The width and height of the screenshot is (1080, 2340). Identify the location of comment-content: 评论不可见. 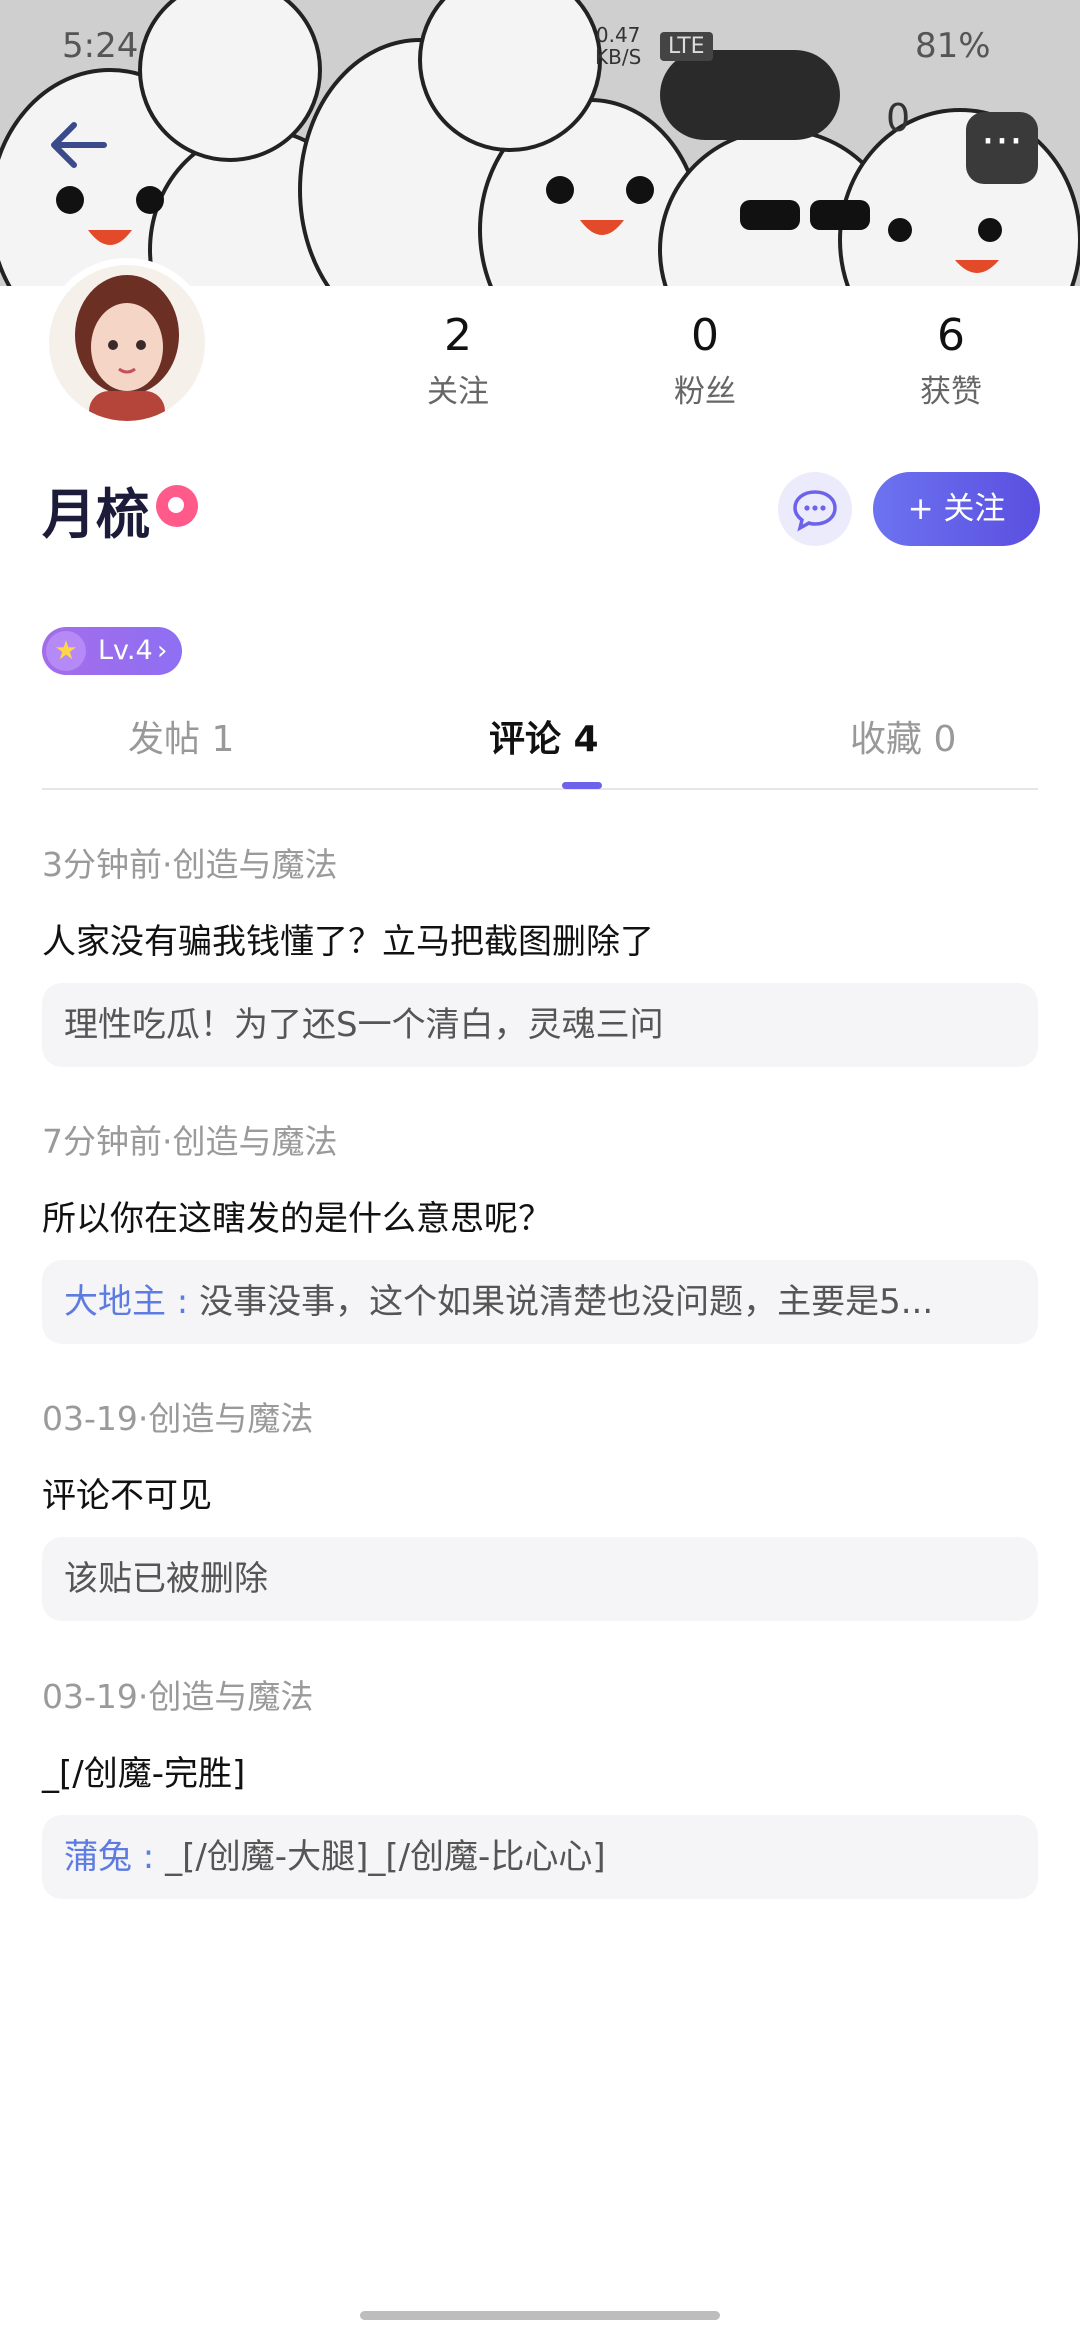
(127, 1496).